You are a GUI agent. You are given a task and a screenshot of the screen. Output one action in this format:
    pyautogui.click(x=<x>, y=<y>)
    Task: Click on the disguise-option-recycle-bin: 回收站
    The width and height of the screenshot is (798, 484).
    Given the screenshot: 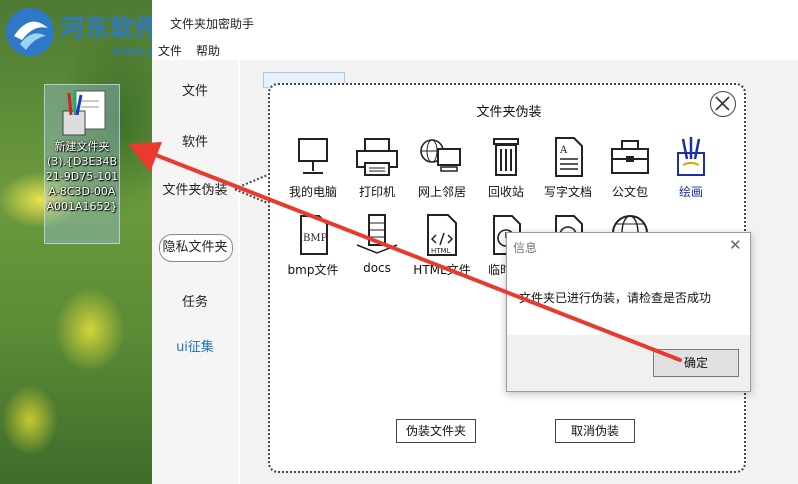 What is the action you would take?
    pyautogui.click(x=506, y=167)
    